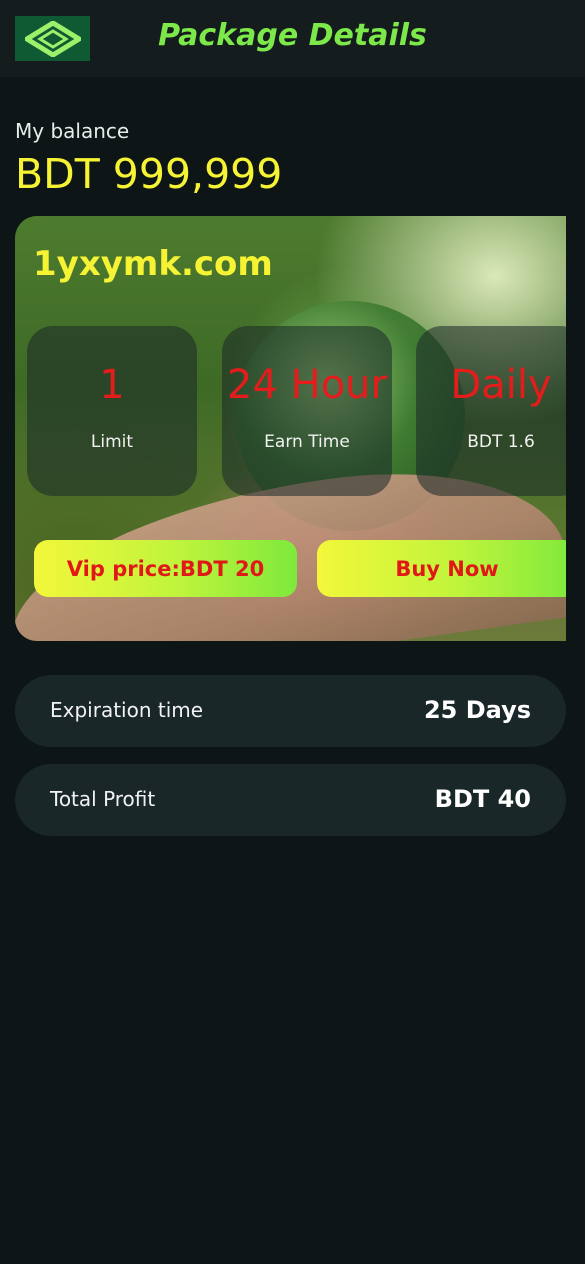  Describe the element at coordinates (127, 710) in the screenshot. I see `expiration-label: Expiration time` at that location.